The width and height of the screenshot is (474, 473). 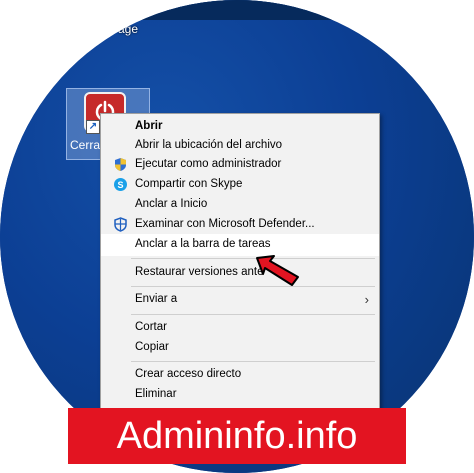 What do you see at coordinates (240, 205) in the screenshot?
I see `menu-item-anclar-inicio: Anclar a Inicio` at bounding box center [240, 205].